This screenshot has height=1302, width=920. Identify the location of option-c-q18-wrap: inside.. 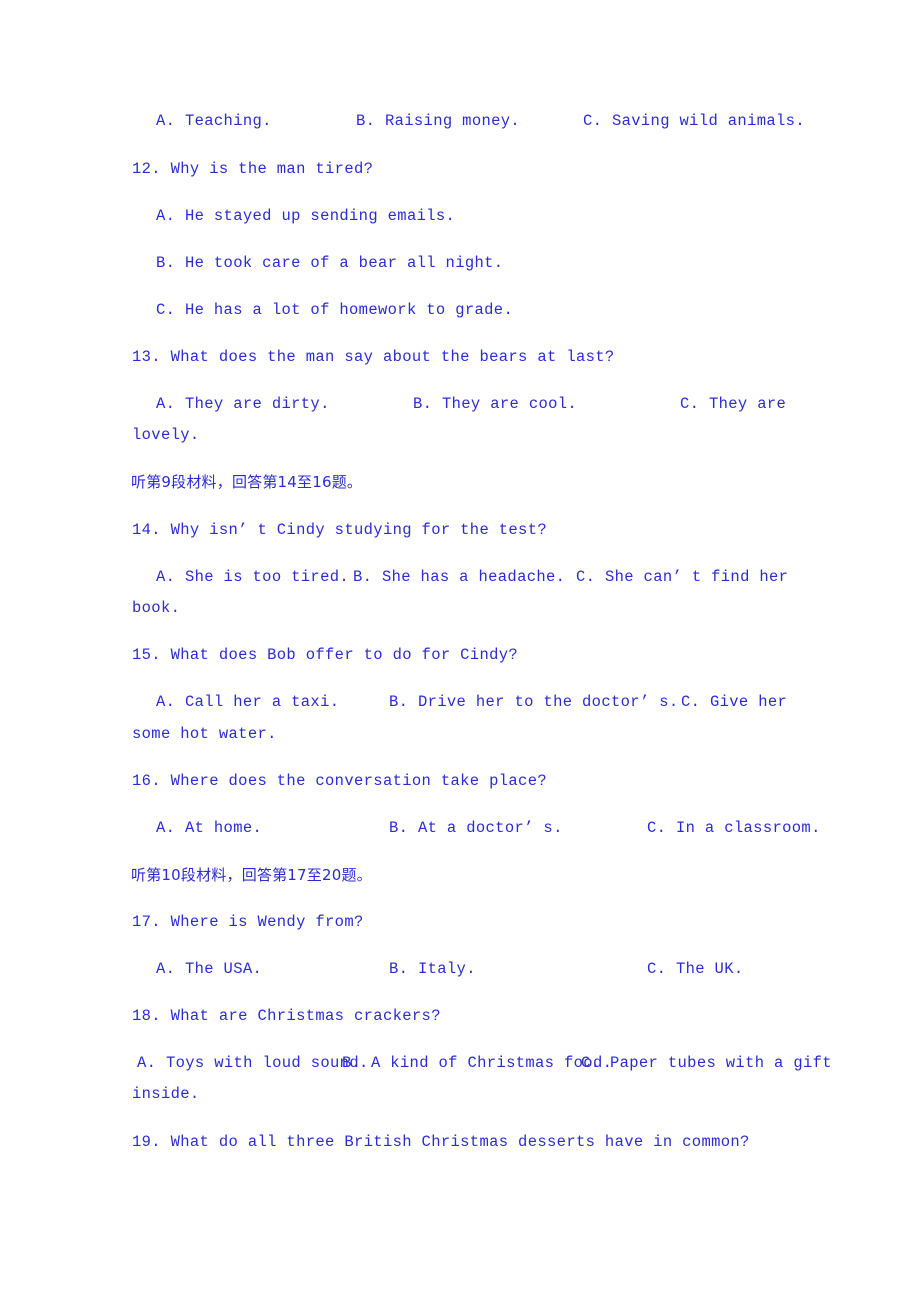
(166, 1094).